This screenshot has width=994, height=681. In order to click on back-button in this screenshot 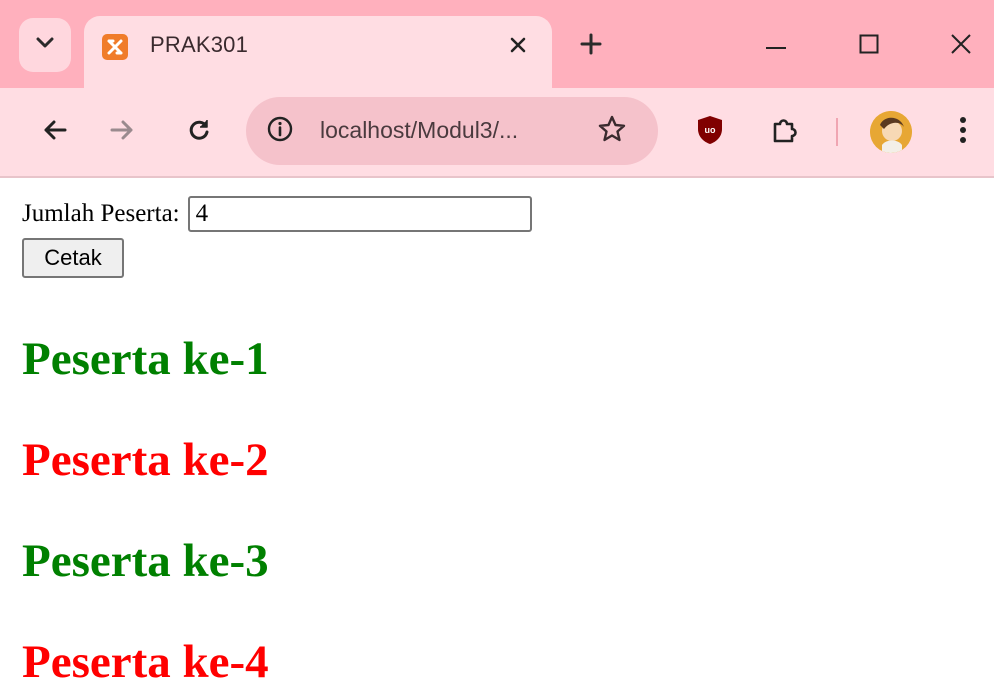, I will do `click(55, 132)`.